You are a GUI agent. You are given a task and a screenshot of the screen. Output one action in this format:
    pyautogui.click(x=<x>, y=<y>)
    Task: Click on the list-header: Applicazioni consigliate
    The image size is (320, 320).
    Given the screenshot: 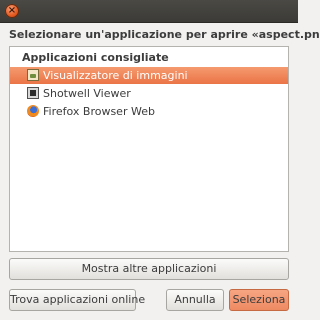 What is the action you would take?
    pyautogui.click(x=95, y=57)
    